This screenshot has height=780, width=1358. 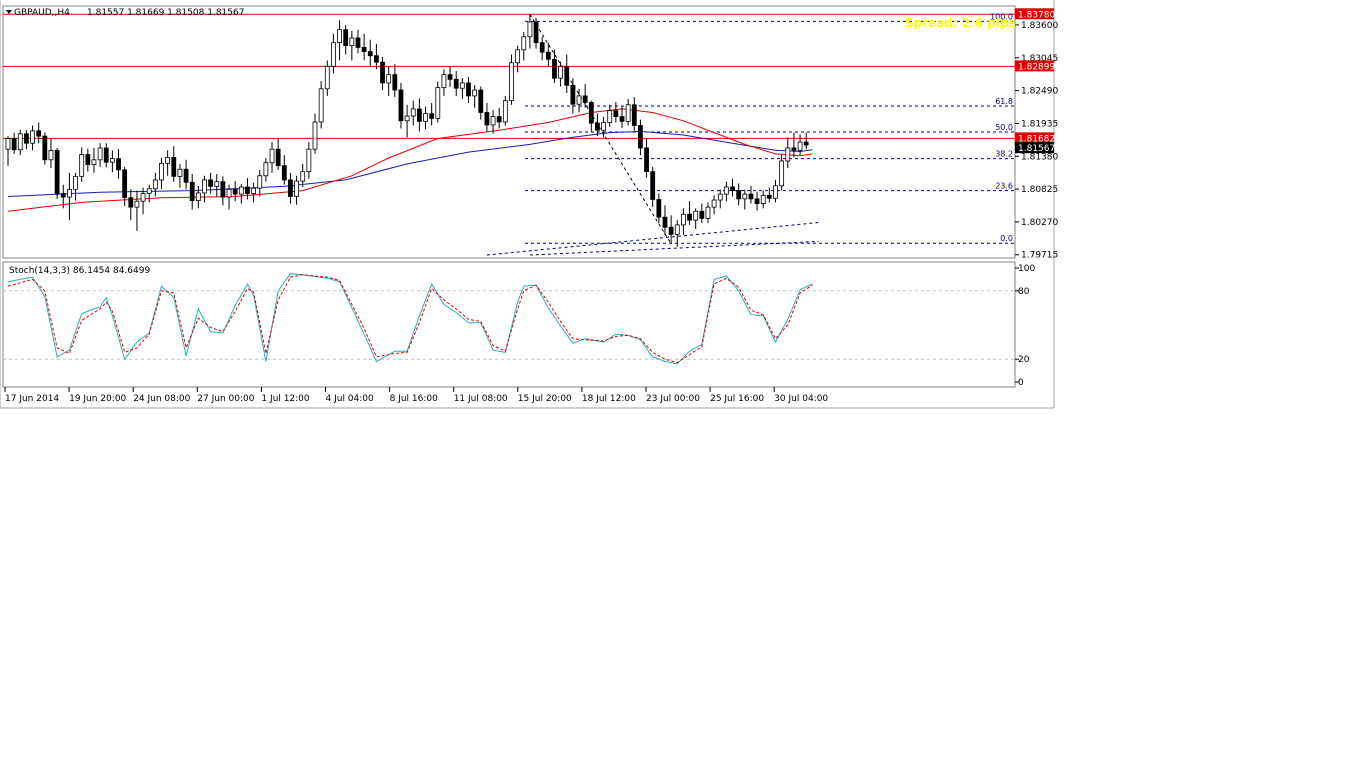 I want to click on fib-level-label: 23.6, so click(x=1004, y=186).